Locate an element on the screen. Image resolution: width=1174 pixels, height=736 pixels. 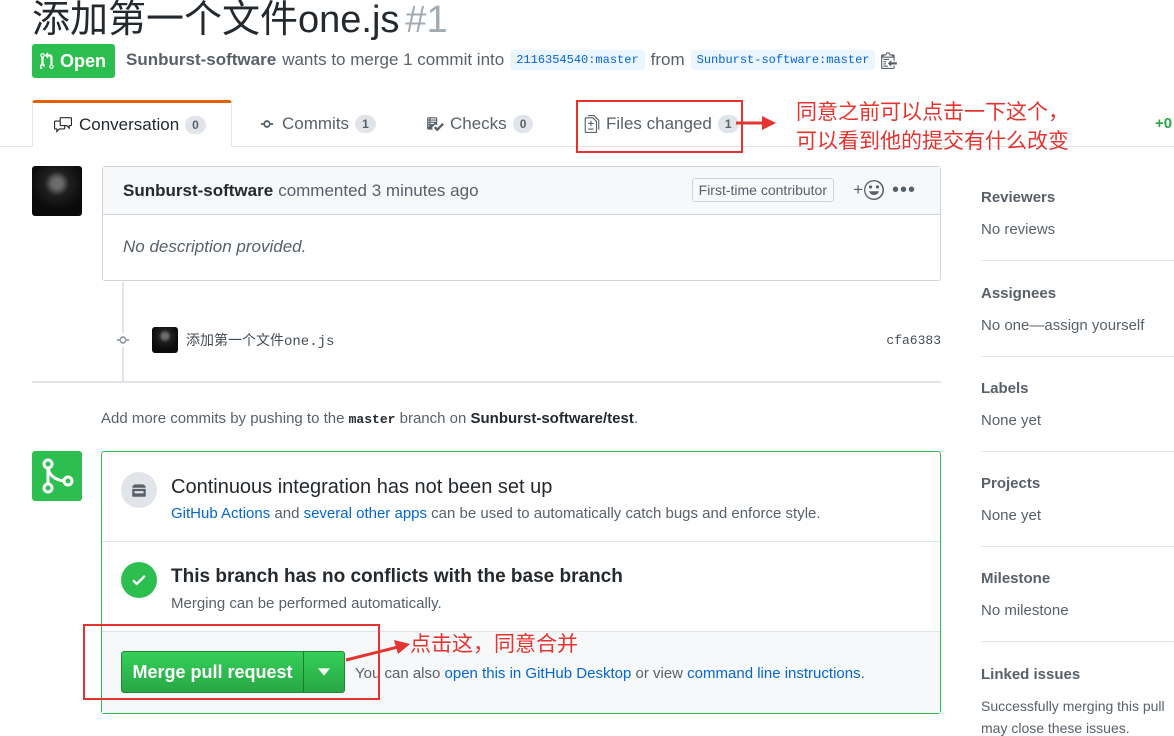
tab-counter: 1 is located at coordinates (365, 123).